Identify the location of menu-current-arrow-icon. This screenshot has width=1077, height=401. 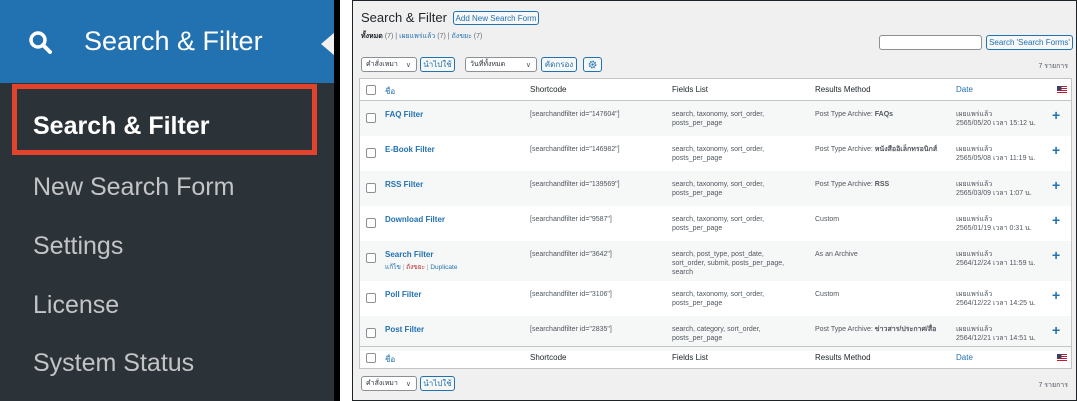
(327, 44).